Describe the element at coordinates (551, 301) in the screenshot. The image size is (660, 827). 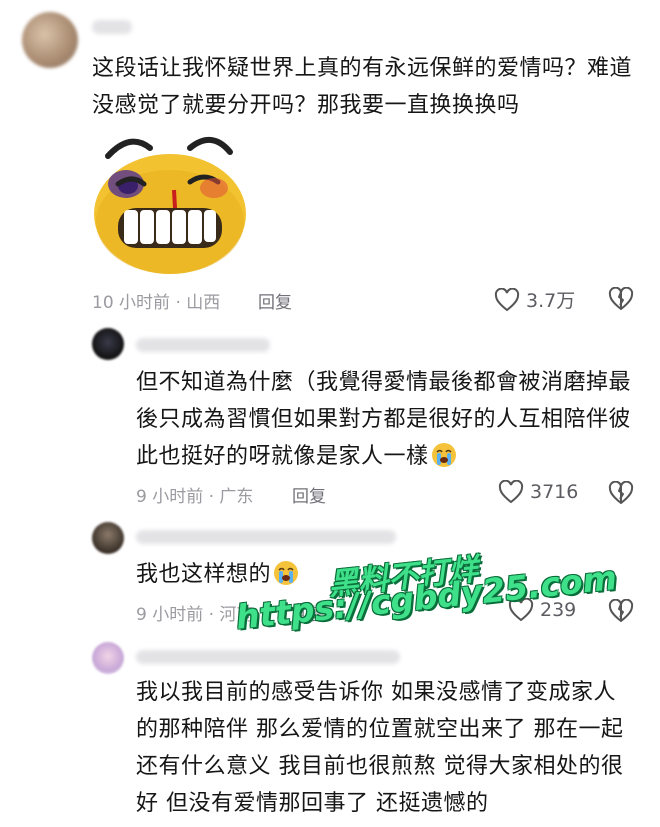
I see `like-count: 3.7万` at that location.